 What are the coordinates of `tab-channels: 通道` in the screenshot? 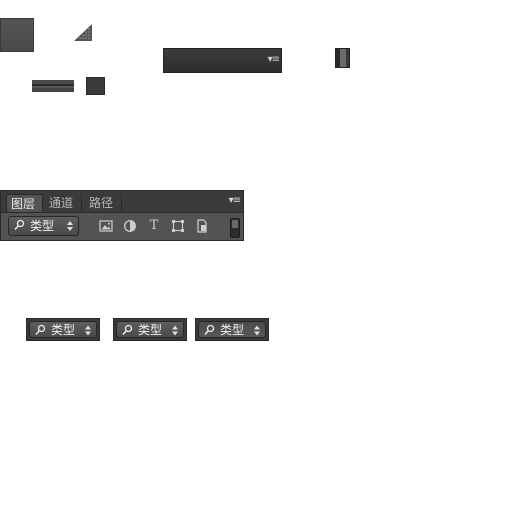 It's located at (63, 203).